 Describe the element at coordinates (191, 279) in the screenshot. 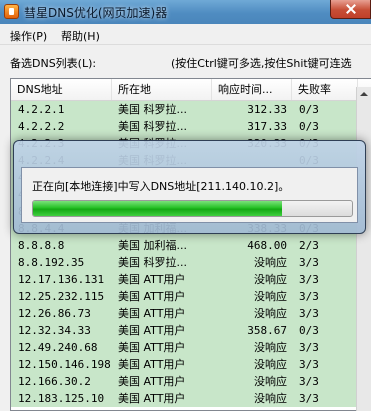

I see `table-row: 12.17.136.131 美国 ATT用户 没响应 3/3` at that location.